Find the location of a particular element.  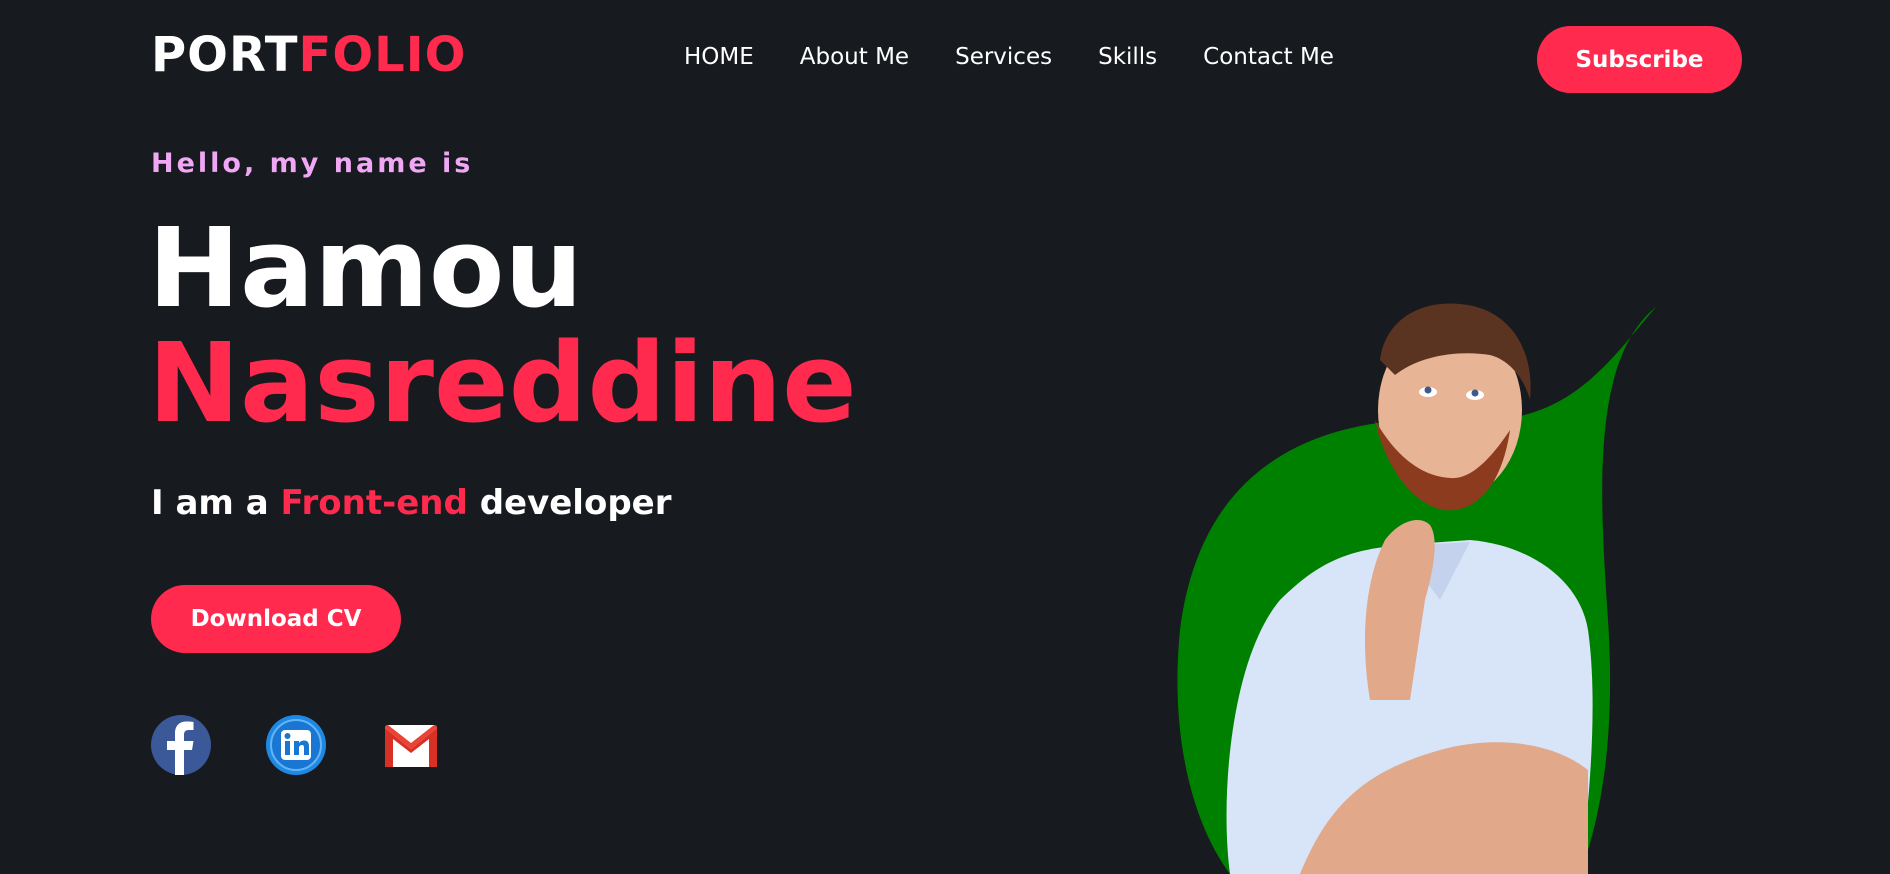

nav-item-about: About Me is located at coordinates (854, 57).